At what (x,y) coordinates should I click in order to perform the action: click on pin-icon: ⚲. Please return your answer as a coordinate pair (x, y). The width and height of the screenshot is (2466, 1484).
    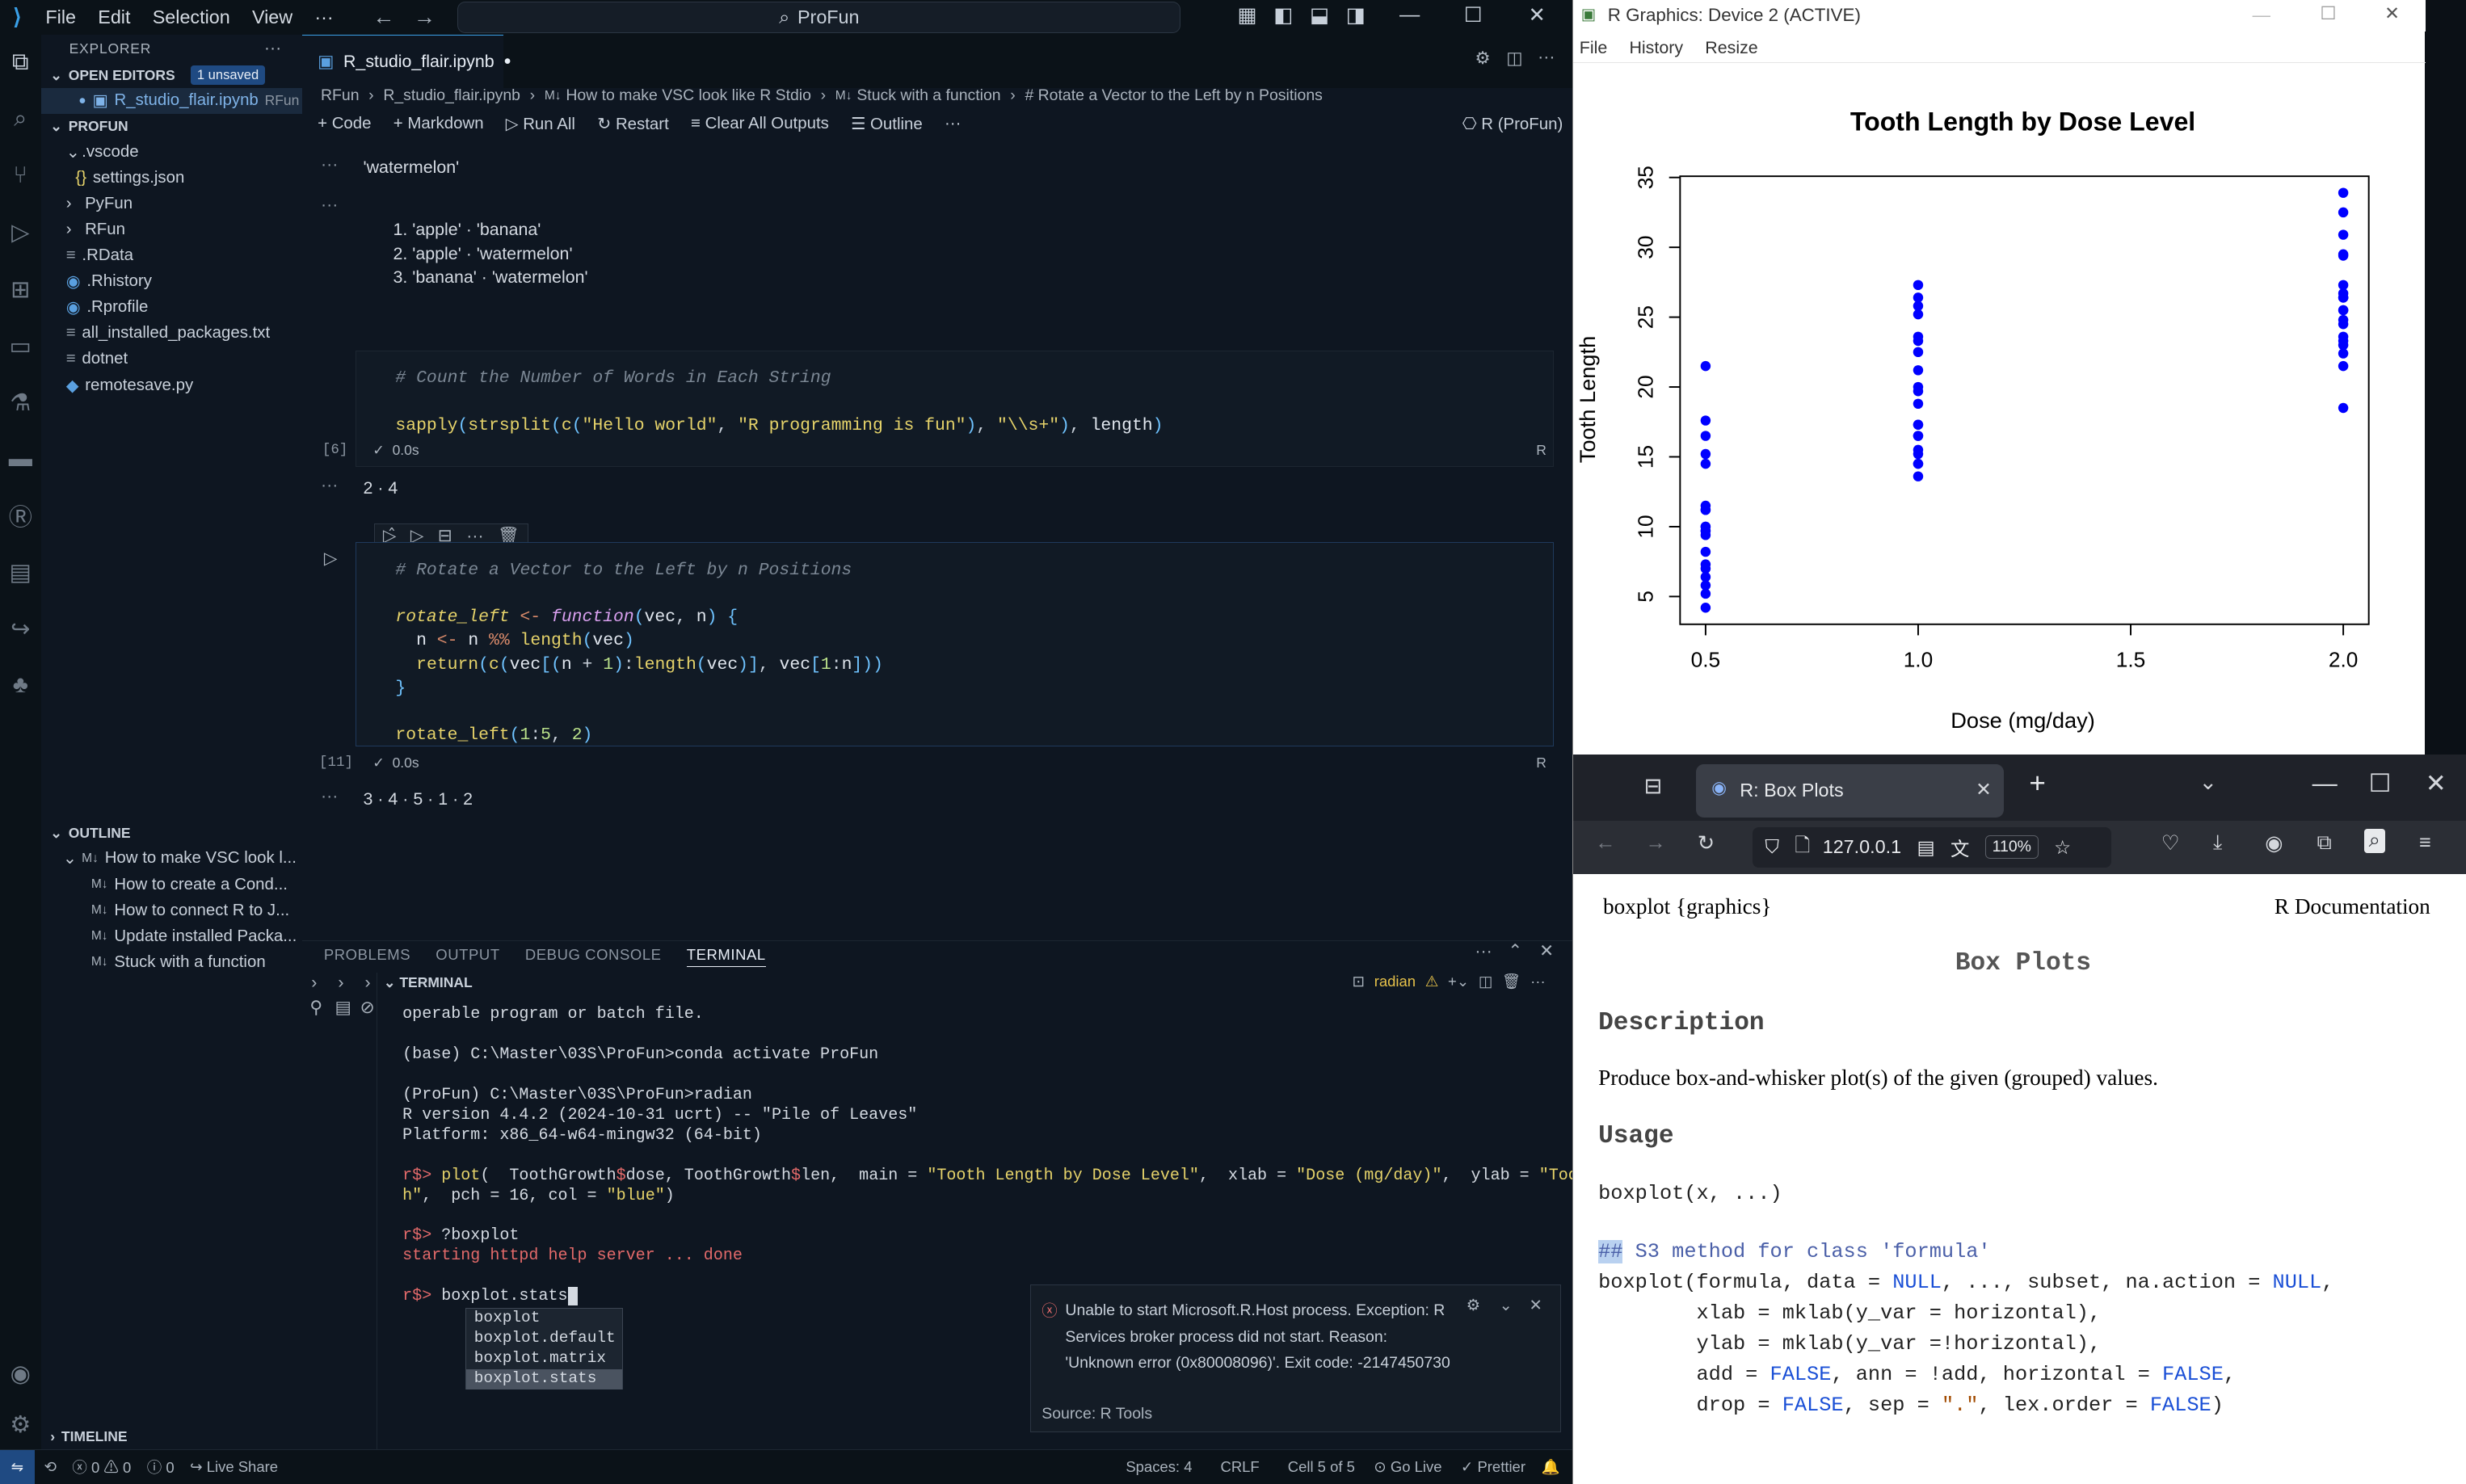
    Looking at the image, I should click on (315, 1008).